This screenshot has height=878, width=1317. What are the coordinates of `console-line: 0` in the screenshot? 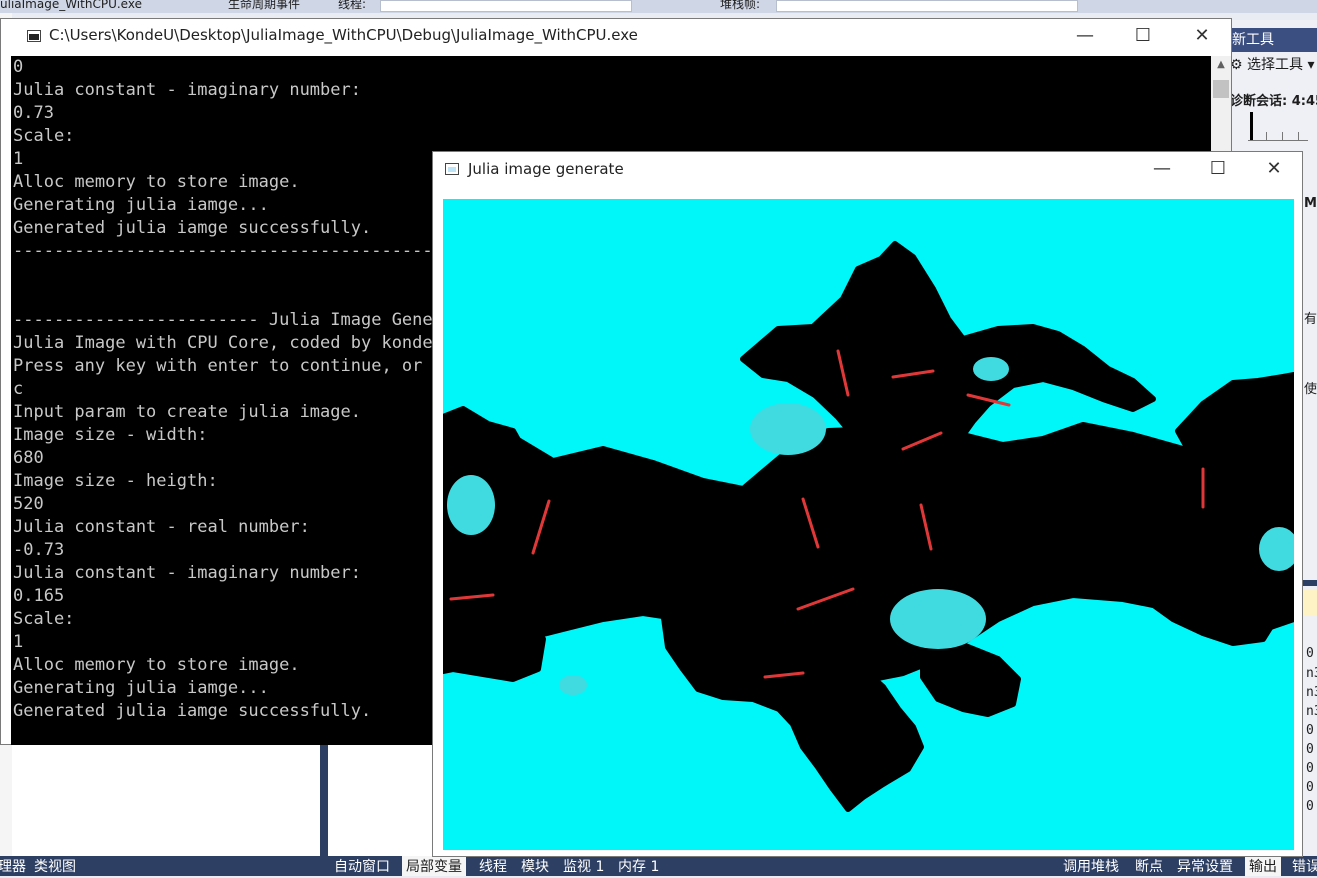 It's located at (18, 67).